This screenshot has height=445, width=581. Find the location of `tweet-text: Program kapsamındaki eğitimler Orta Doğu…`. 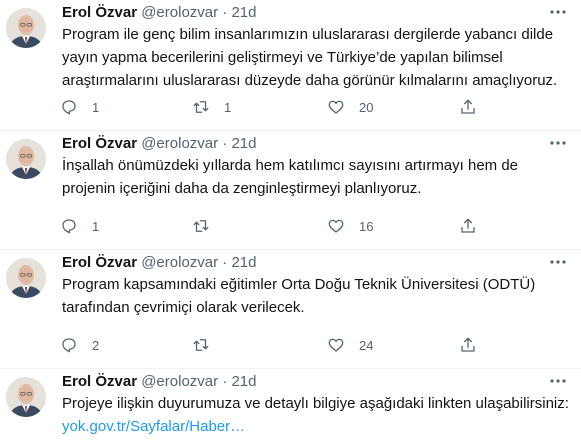

tweet-text: Program kapsamındaki eğitimler Orta Doğu… is located at coordinates (299, 296).